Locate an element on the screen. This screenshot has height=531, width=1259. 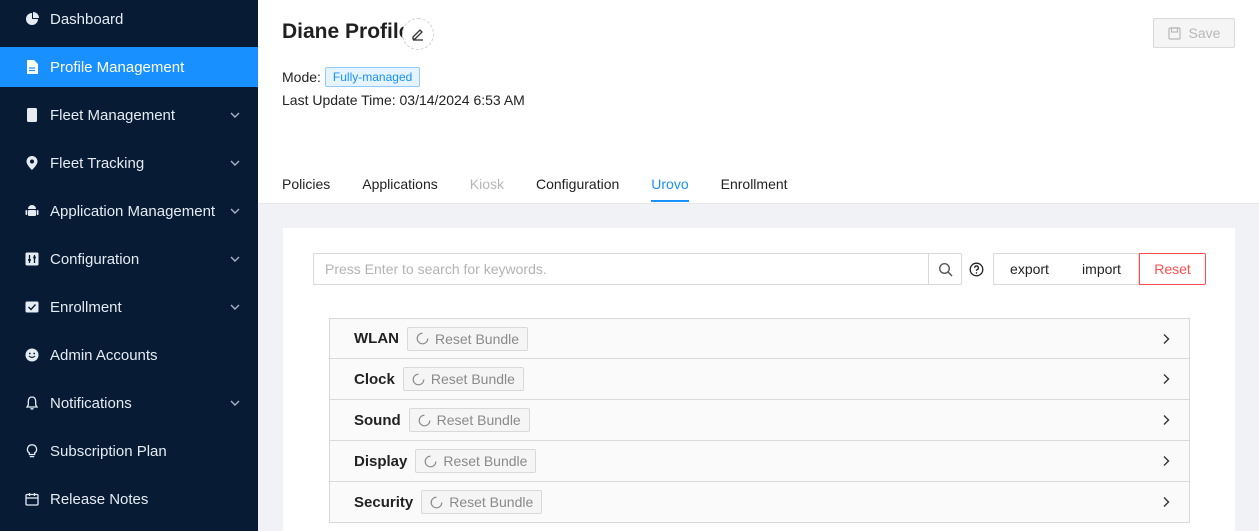
mode-row: Mode: Fully-managed is located at coordinates (351, 77).